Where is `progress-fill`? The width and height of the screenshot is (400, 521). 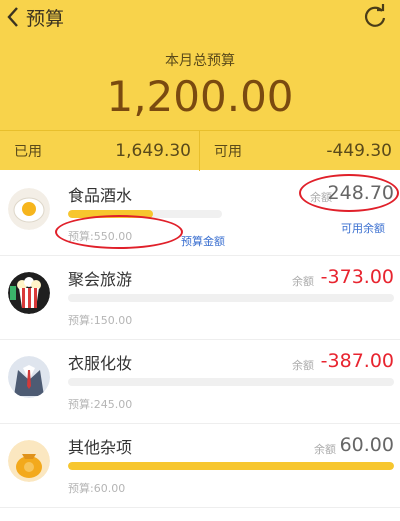
progress-fill is located at coordinates (231, 466).